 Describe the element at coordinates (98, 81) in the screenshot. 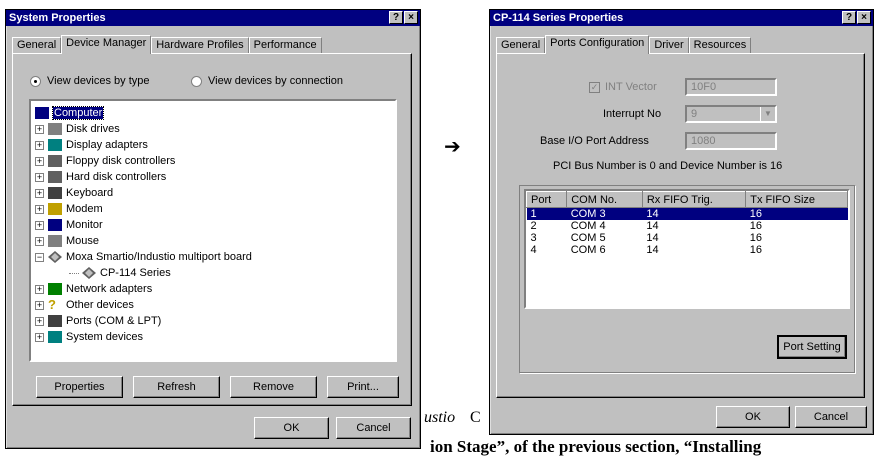

I see `radio-label: View devices by type` at that location.